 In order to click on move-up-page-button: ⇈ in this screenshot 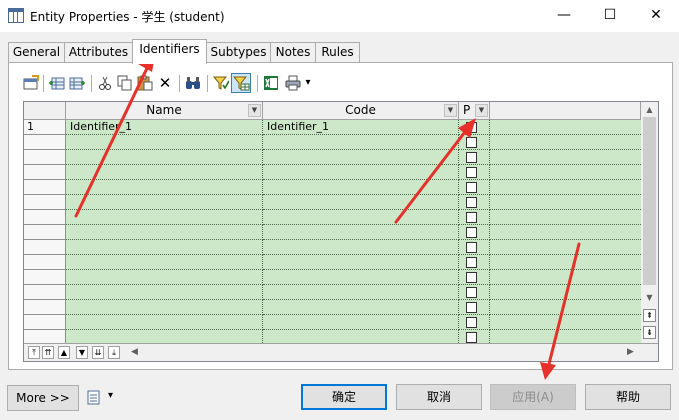, I will do `click(48, 352)`.